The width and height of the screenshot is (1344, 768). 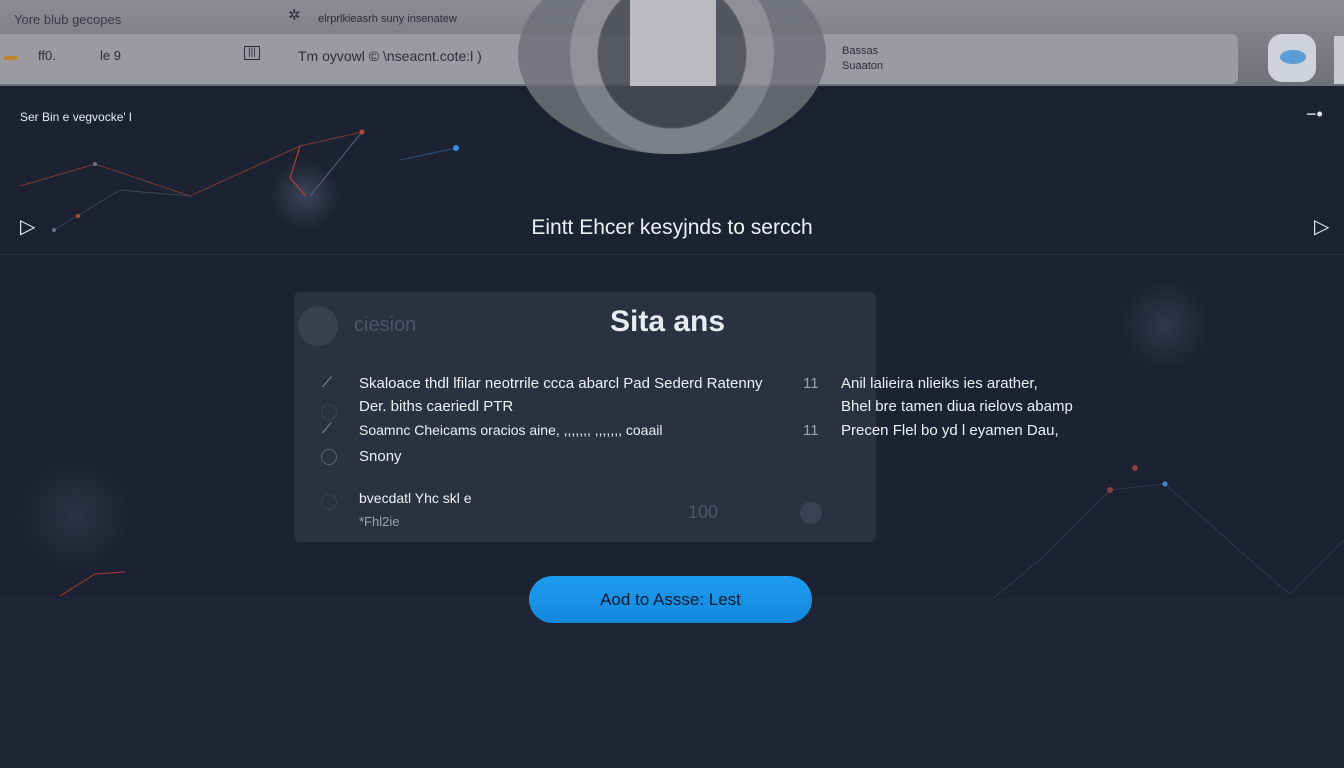 What do you see at coordinates (10, 55) in the screenshot?
I see `menu-handle-icon: ▬` at bounding box center [10, 55].